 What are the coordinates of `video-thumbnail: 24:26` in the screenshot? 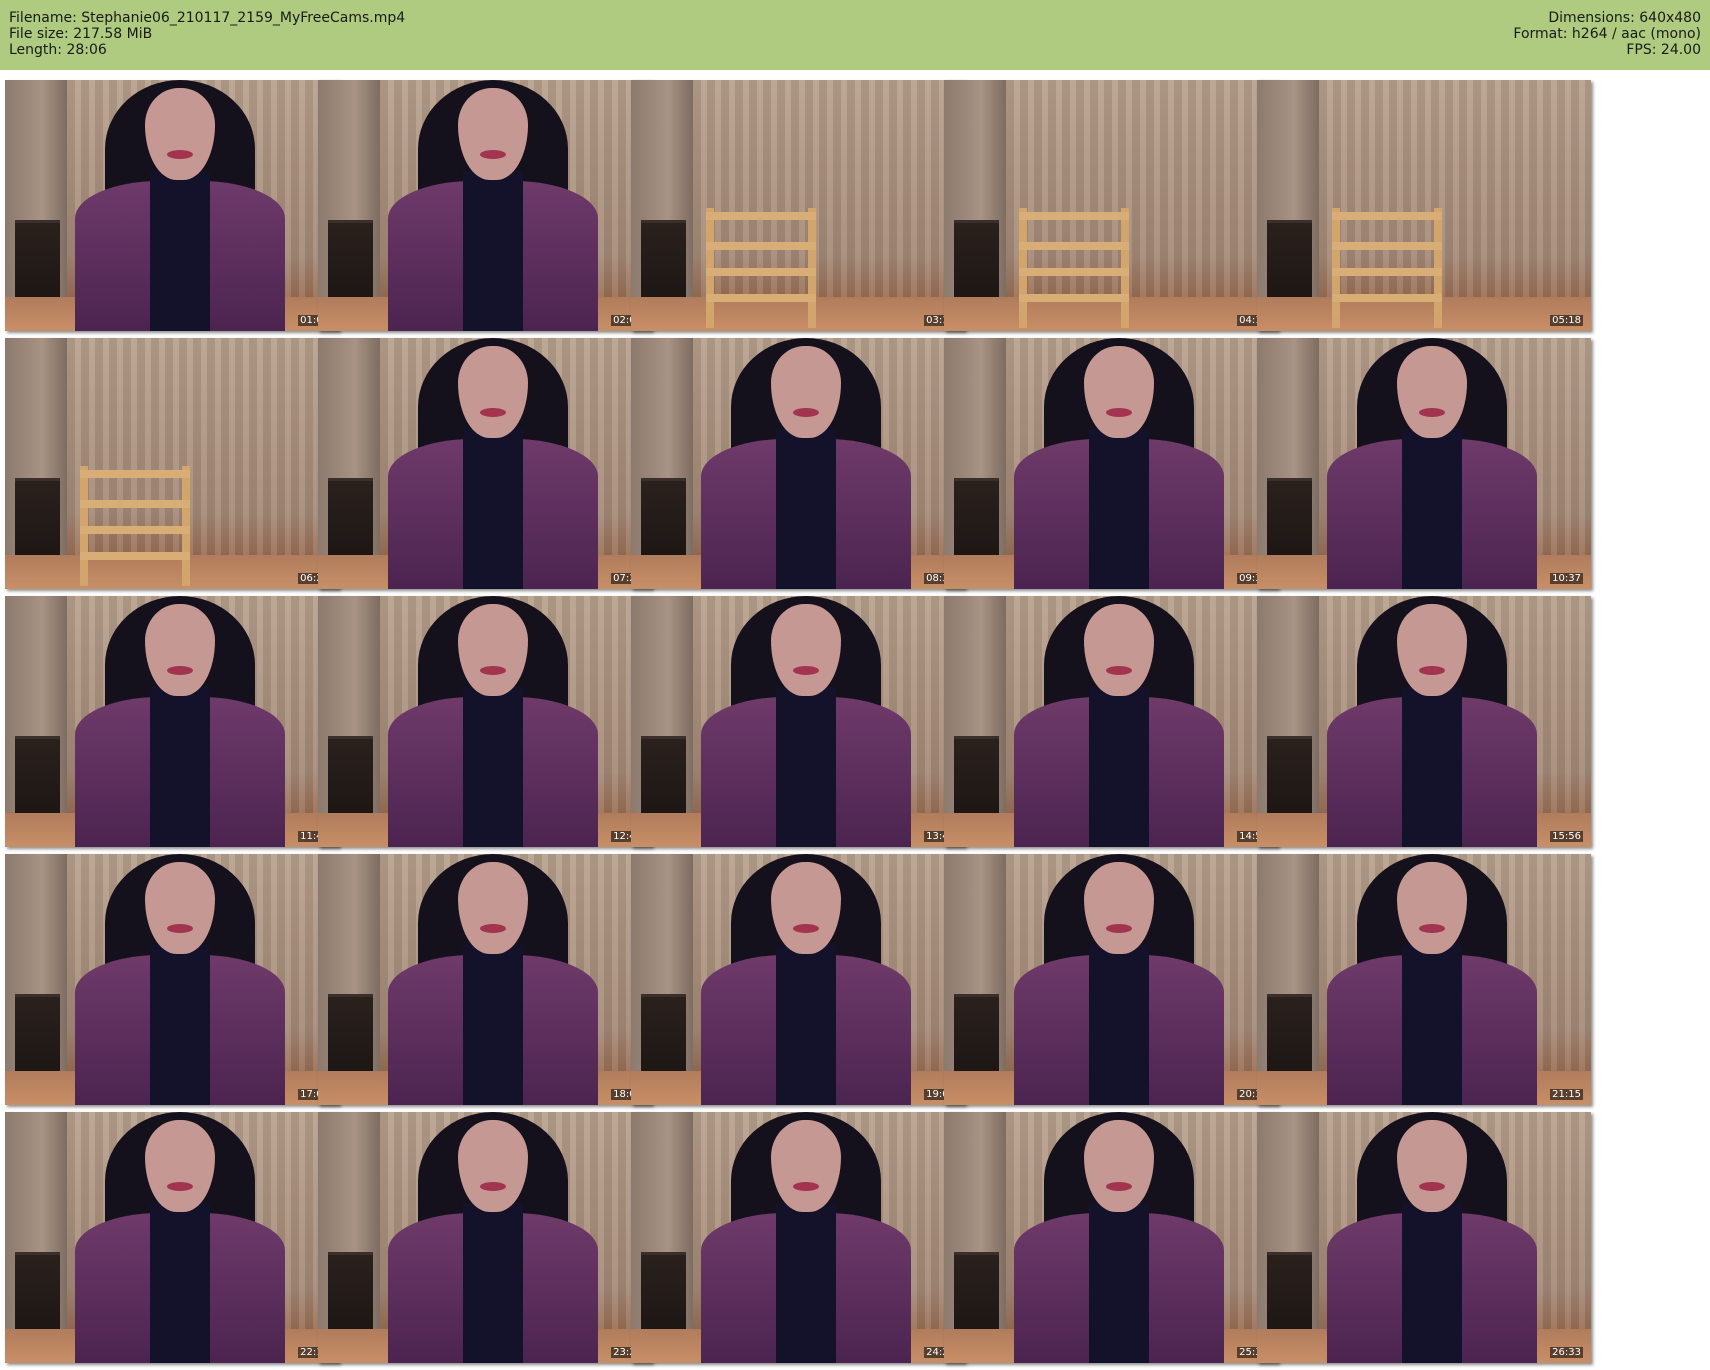 It's located at (798, 1237).